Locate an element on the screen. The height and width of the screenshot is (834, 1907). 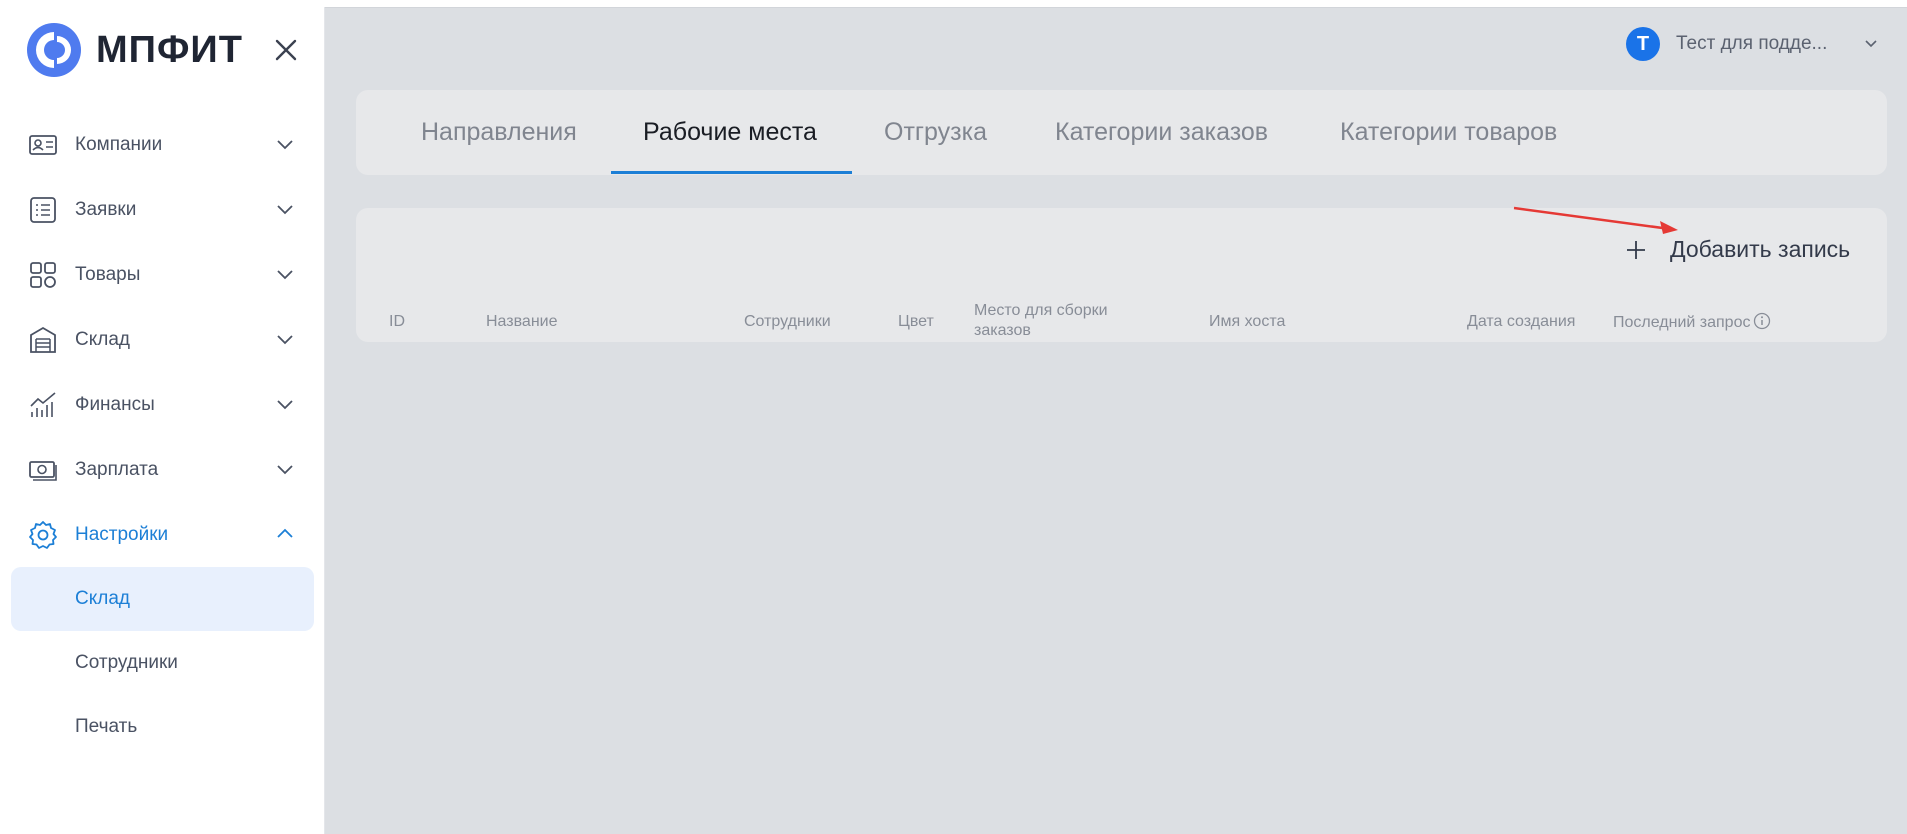
sidebar-item-label: Настройки is located at coordinates (122, 534).